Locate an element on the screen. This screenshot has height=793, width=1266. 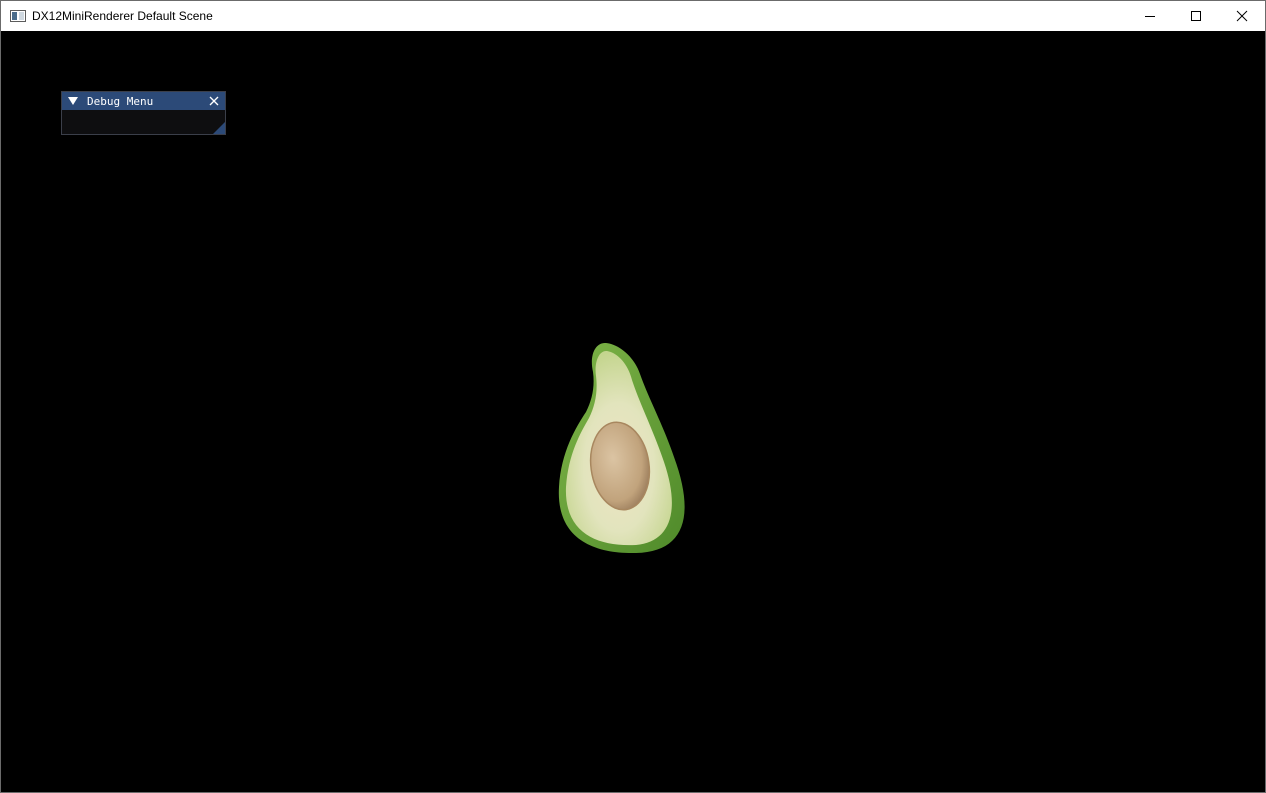
debug-menu-window: Debug Menu is located at coordinates (143, 113).